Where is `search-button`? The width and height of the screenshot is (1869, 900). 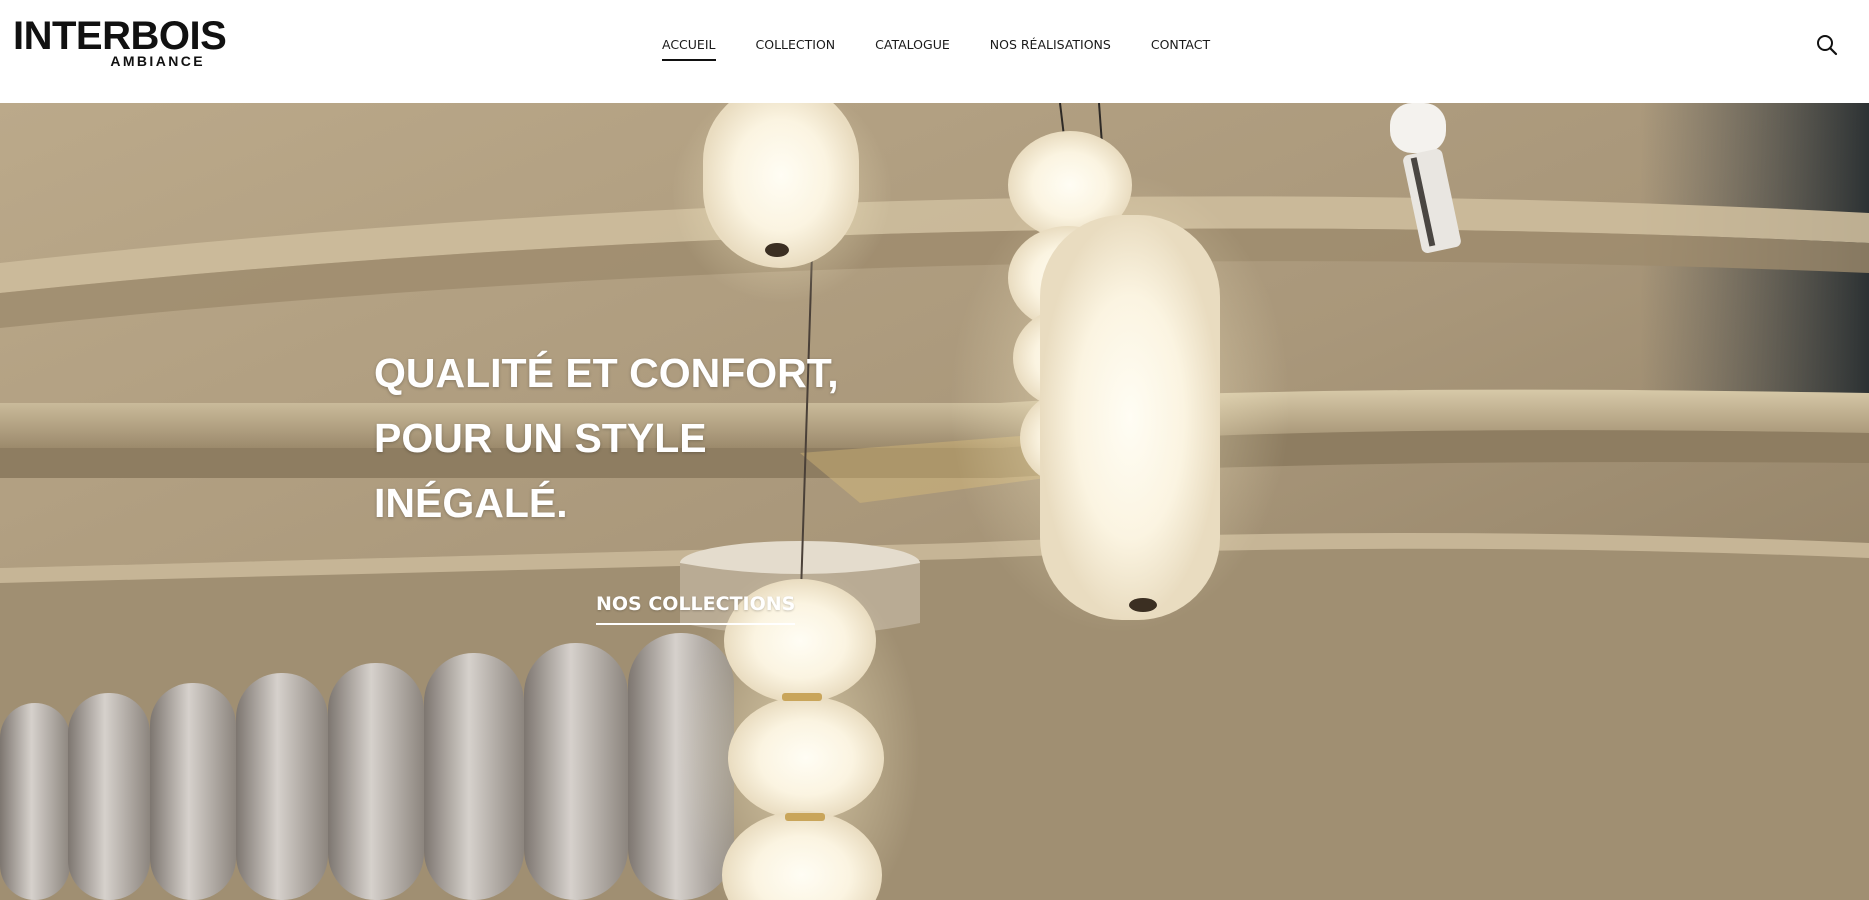 search-button is located at coordinates (1827, 45).